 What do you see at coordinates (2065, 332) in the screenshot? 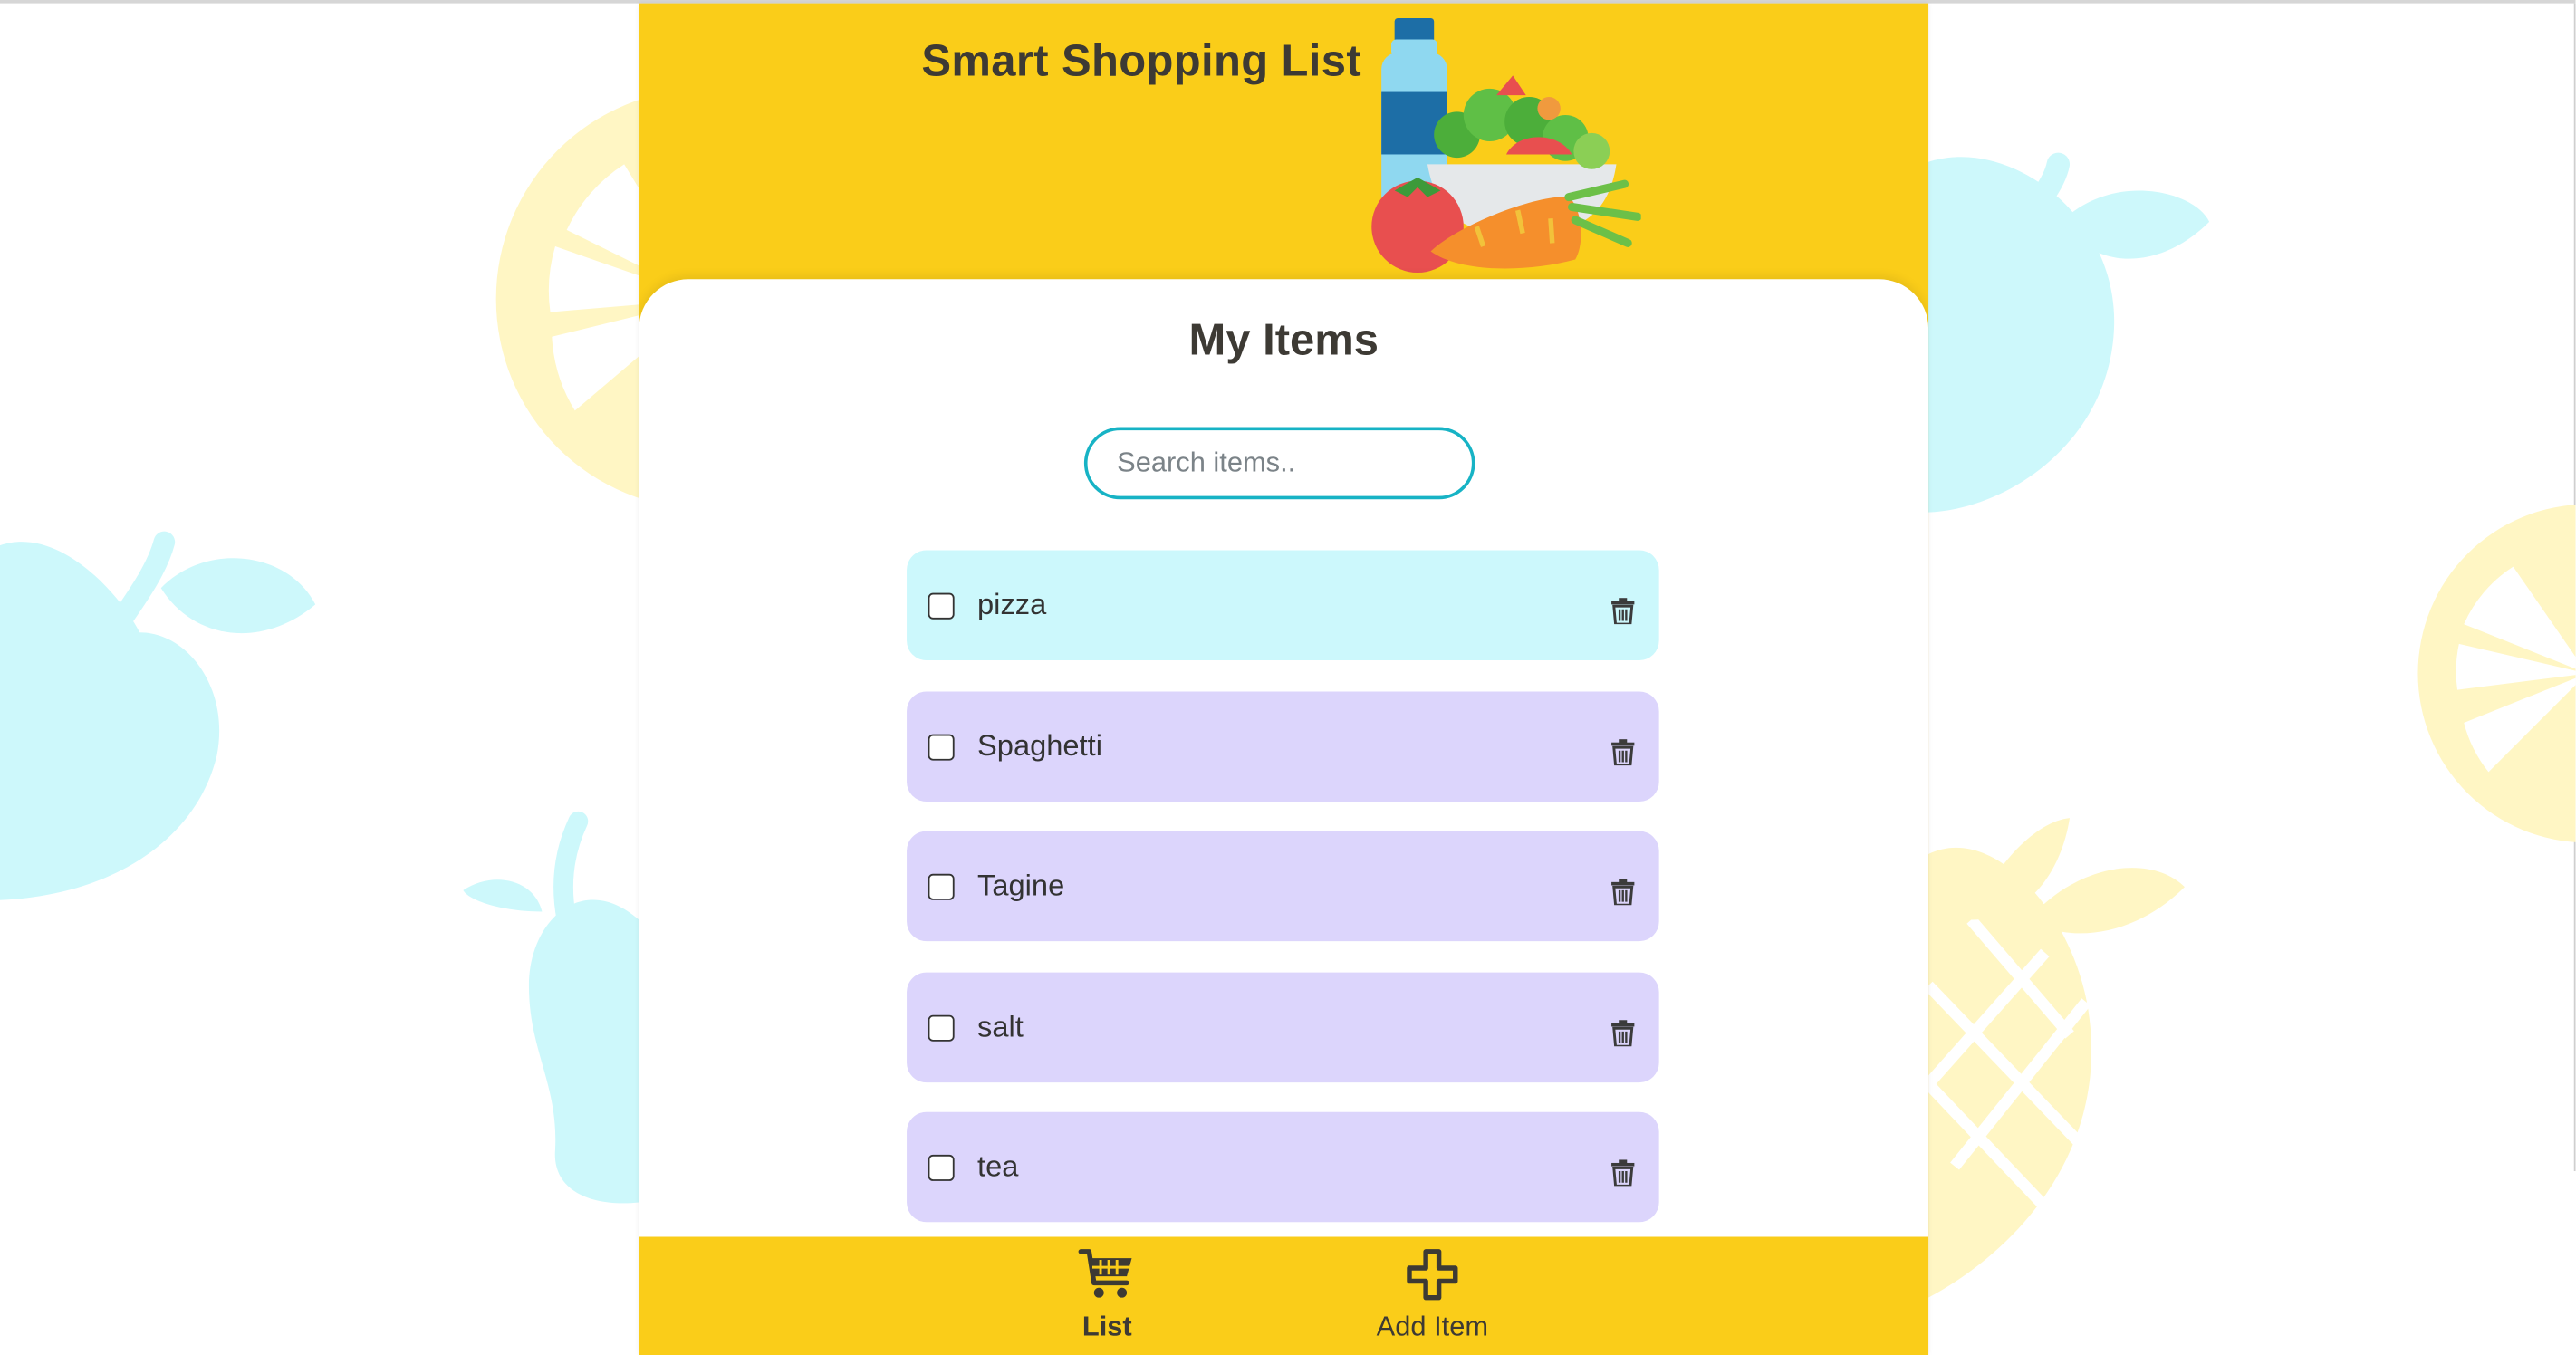
I see `apple-right-top-icon` at bounding box center [2065, 332].